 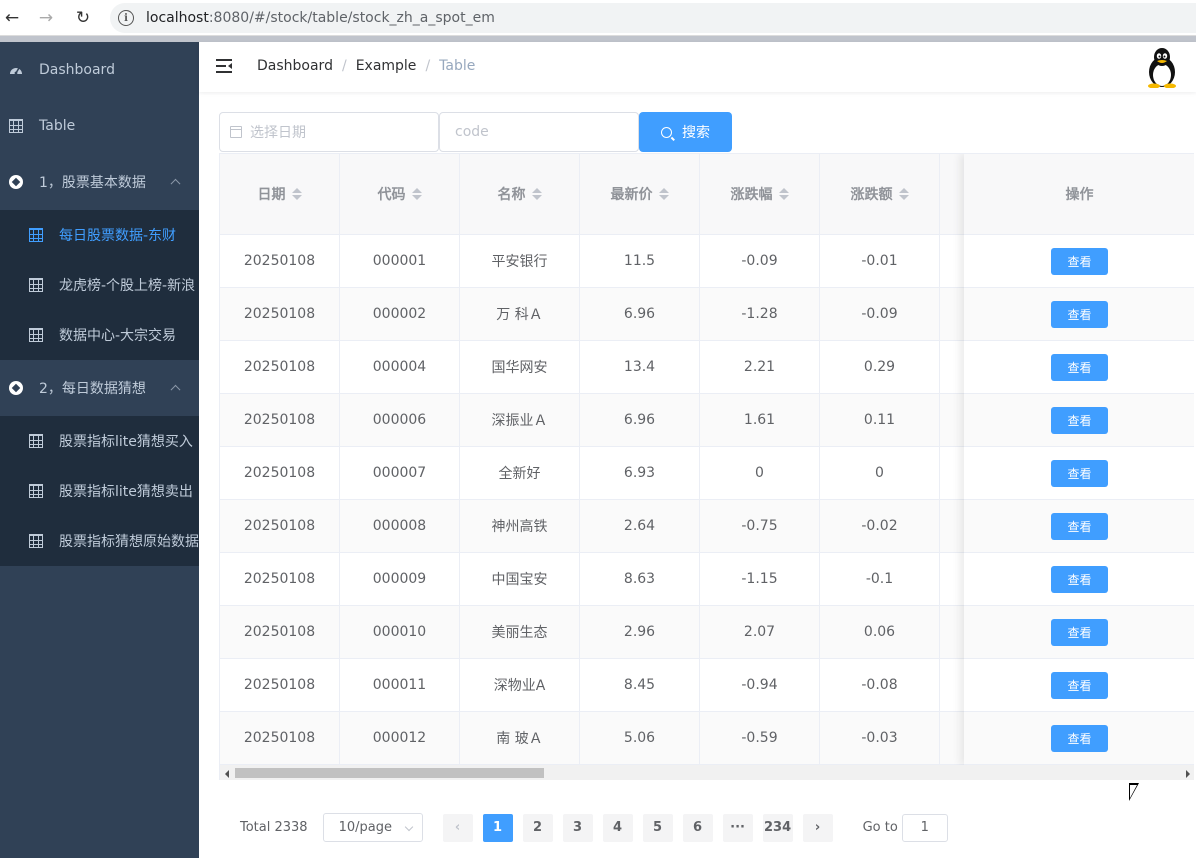 I want to click on page-size-select: 10/page, so click(x=372, y=827).